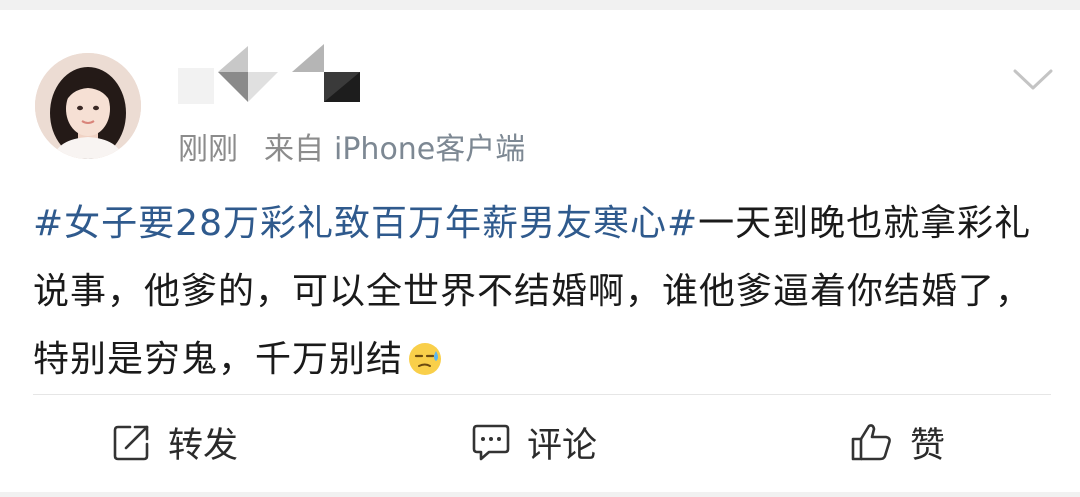 The height and width of the screenshot is (497, 1080). Describe the element at coordinates (208, 149) in the screenshot. I see `post-time: 刚刚` at that location.